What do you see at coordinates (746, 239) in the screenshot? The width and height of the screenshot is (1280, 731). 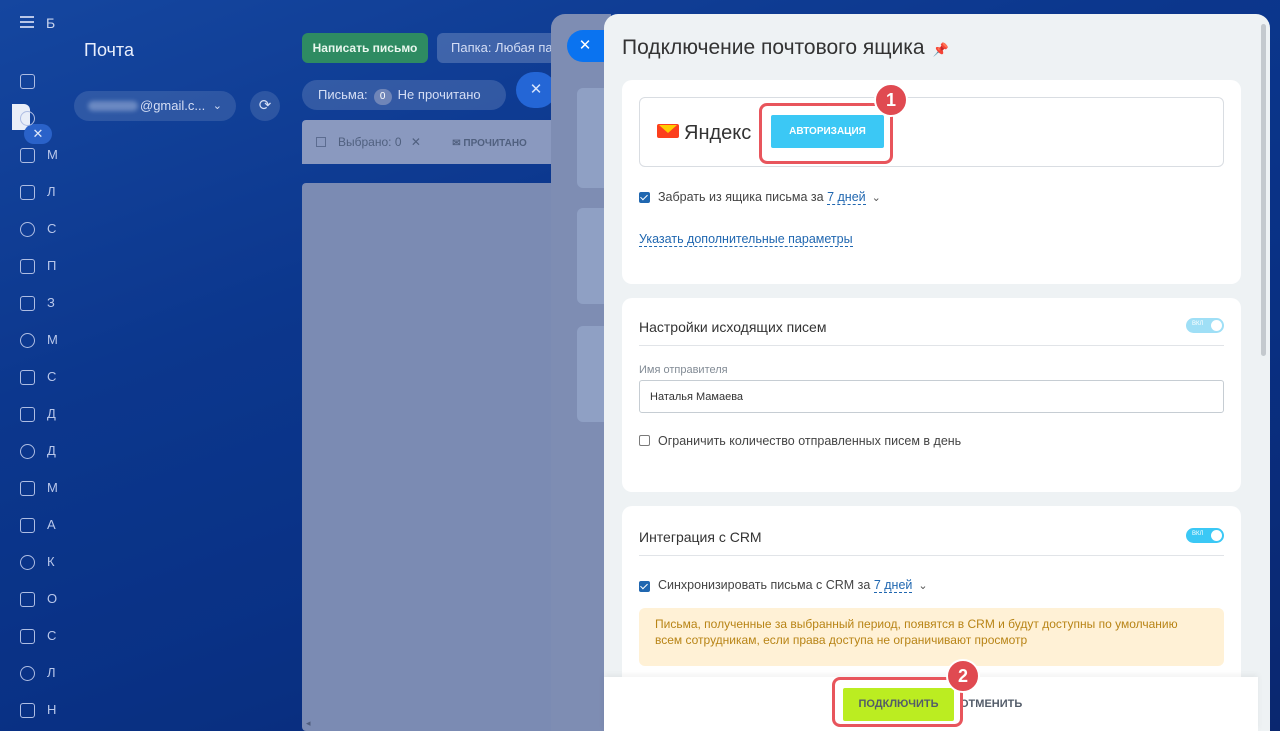 I see `extra-params-link: Указать дополнительные параметры` at bounding box center [746, 239].